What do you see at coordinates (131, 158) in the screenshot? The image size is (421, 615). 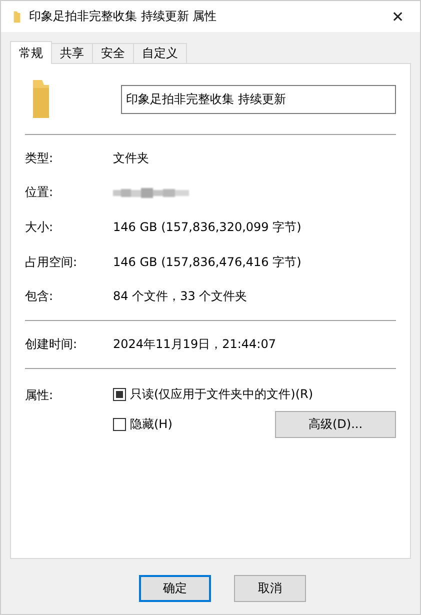 I see `field-value: 文件夹` at bounding box center [131, 158].